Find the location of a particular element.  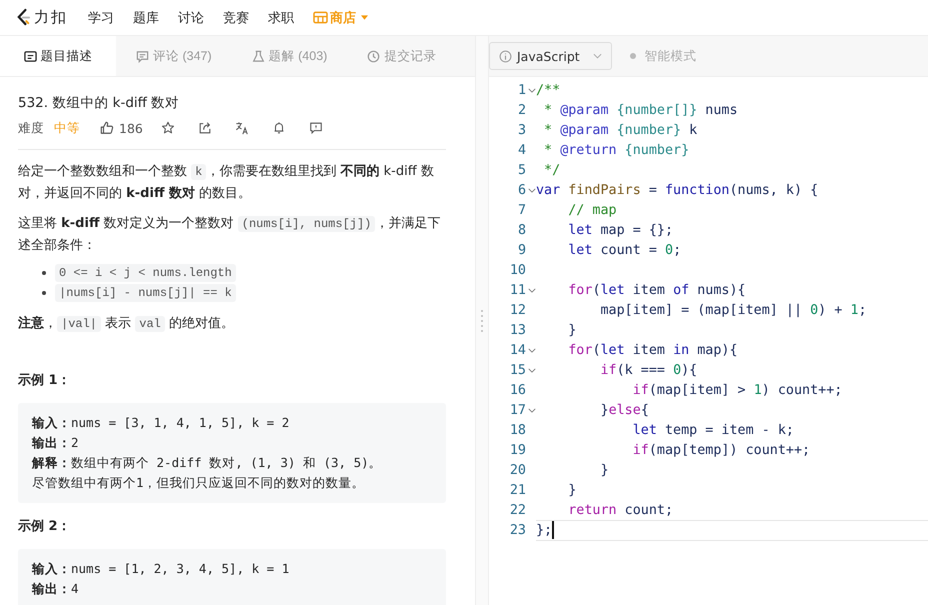

line-number: 7 is located at coordinates (521, 210).